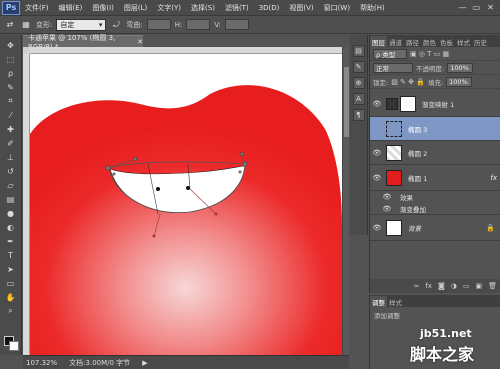 Image resolution: width=500 pixels, height=369 pixels. I want to click on layer-row-selected: 椭圆 3, so click(435, 129).